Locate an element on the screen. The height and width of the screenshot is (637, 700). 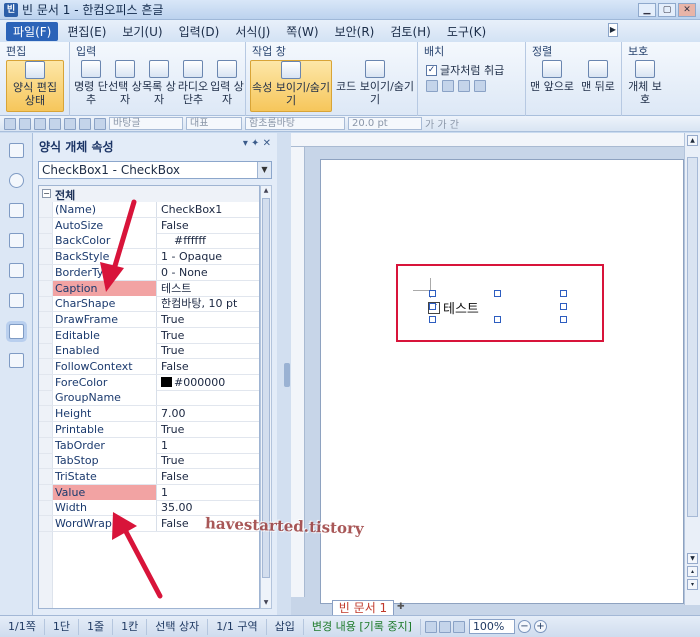
treat-as-char-checkbox: ✓ 글자처럼 취급 is located at coordinates (465, 70).